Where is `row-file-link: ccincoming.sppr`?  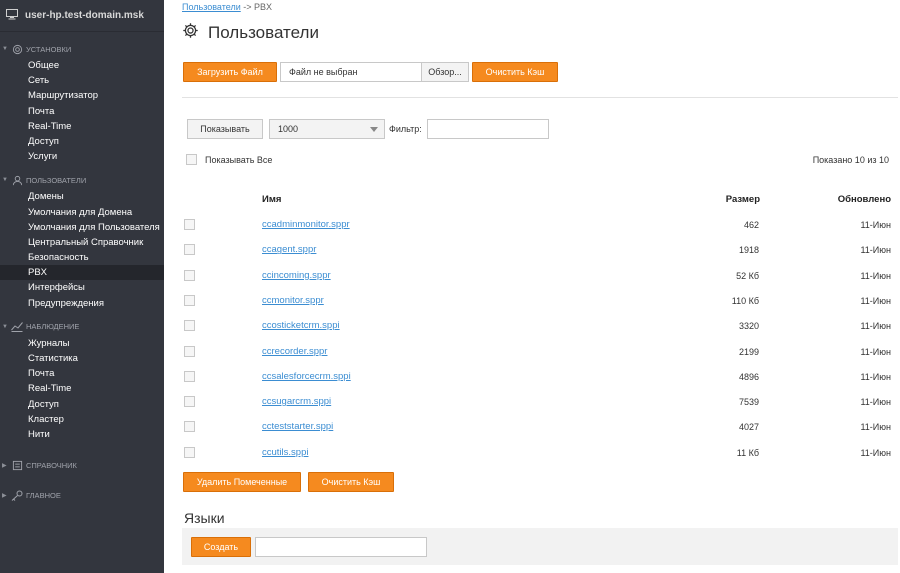
row-file-link: ccincoming.sppr is located at coordinates (296, 275).